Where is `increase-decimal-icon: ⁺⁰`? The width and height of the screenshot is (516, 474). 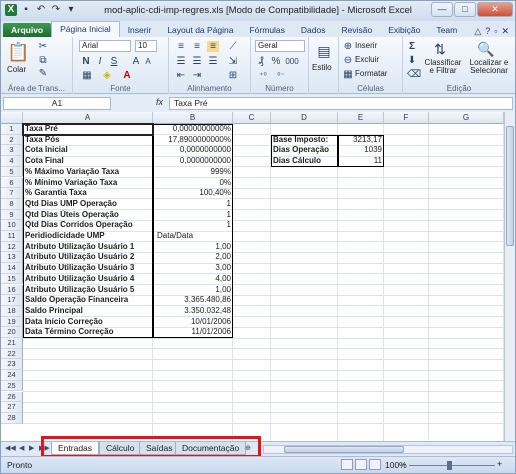
increase-decimal-icon: ⁺⁰ is located at coordinates (263, 75).